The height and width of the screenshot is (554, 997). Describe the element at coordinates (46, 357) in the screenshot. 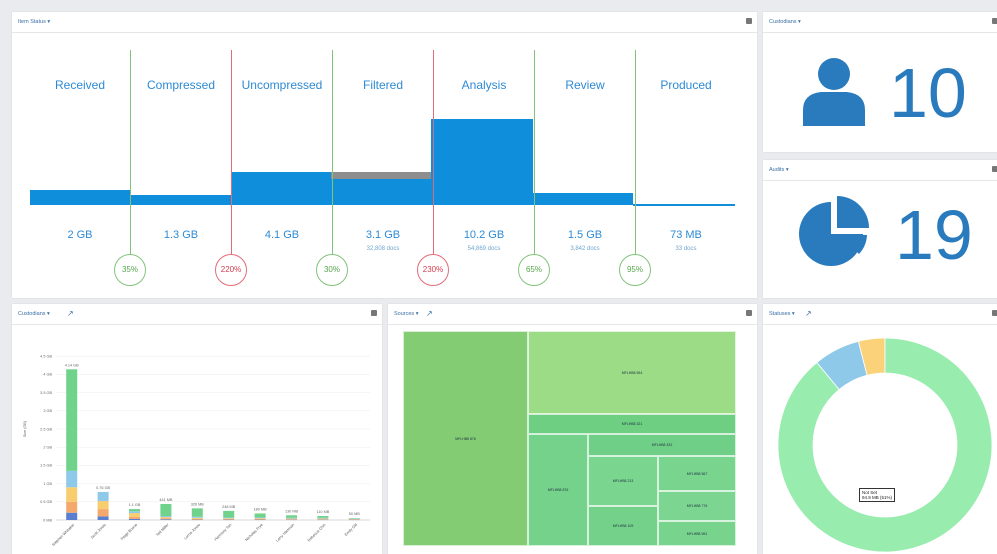

I see `y-tick-label: 4.5 GB` at that location.